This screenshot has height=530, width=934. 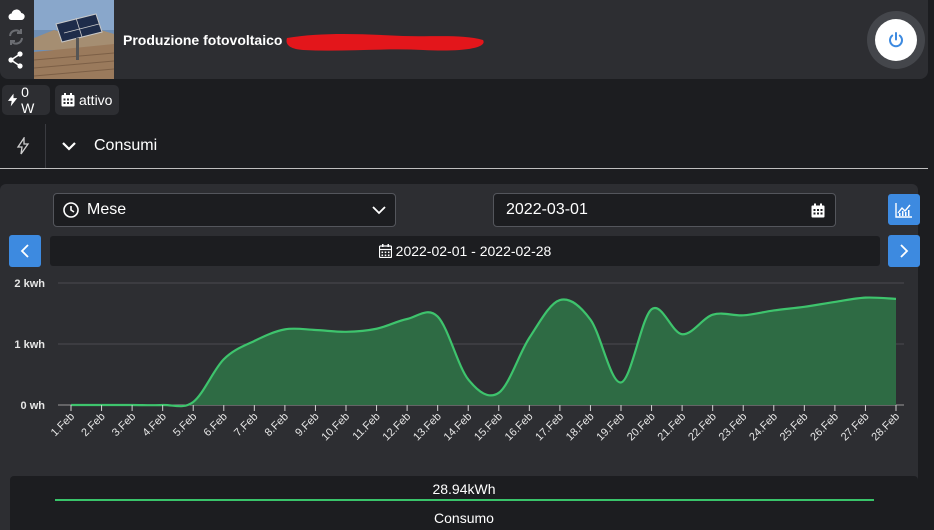 What do you see at coordinates (93, 425) in the screenshot?
I see `x-tick-label: 2.Feb` at bounding box center [93, 425].